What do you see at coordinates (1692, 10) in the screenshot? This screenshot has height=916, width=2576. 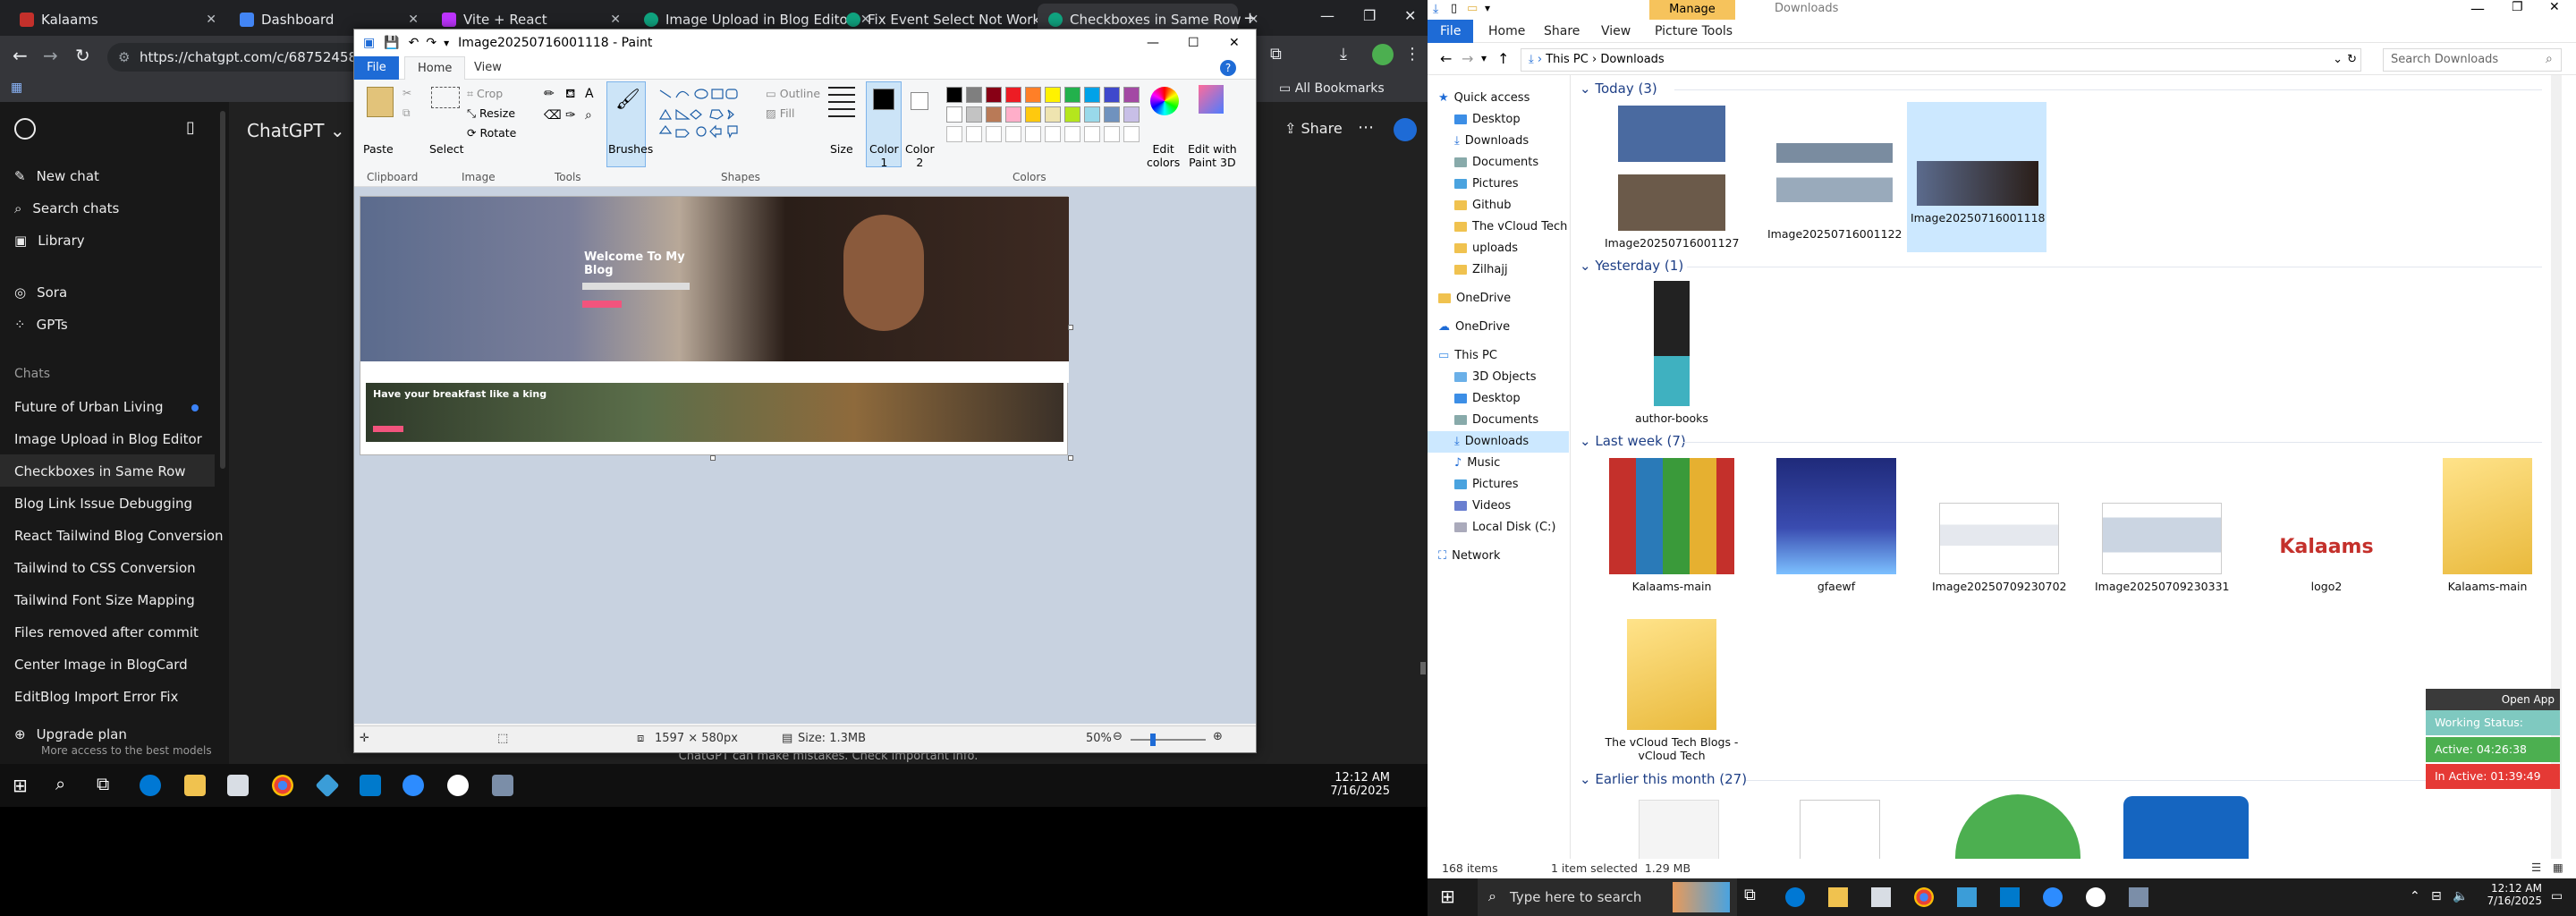 I see `manage-contextual-tab: Manage` at bounding box center [1692, 10].